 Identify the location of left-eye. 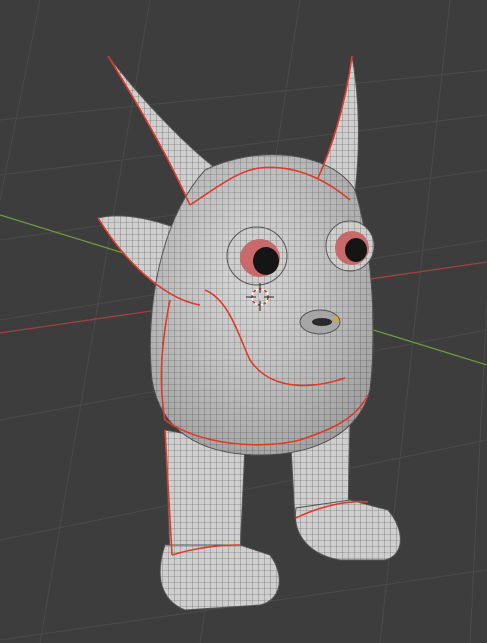
(257, 256).